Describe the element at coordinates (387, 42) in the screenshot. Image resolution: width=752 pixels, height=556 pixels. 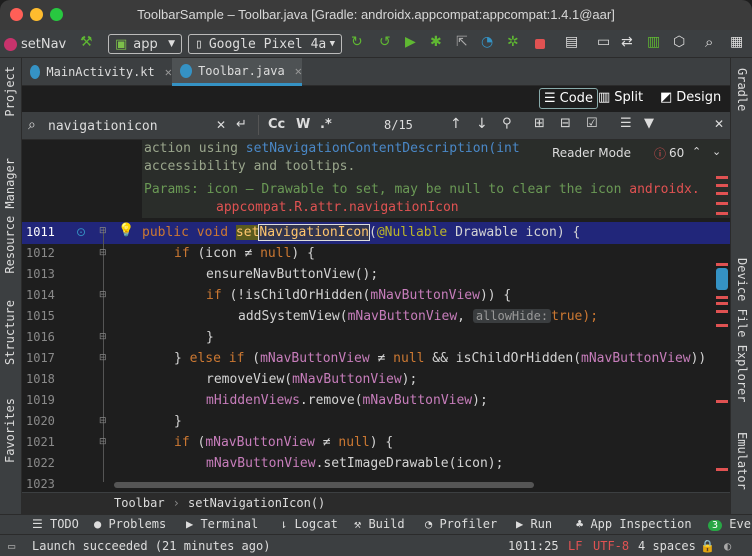
I see `apply-code-changes-icon: ↺` at that location.